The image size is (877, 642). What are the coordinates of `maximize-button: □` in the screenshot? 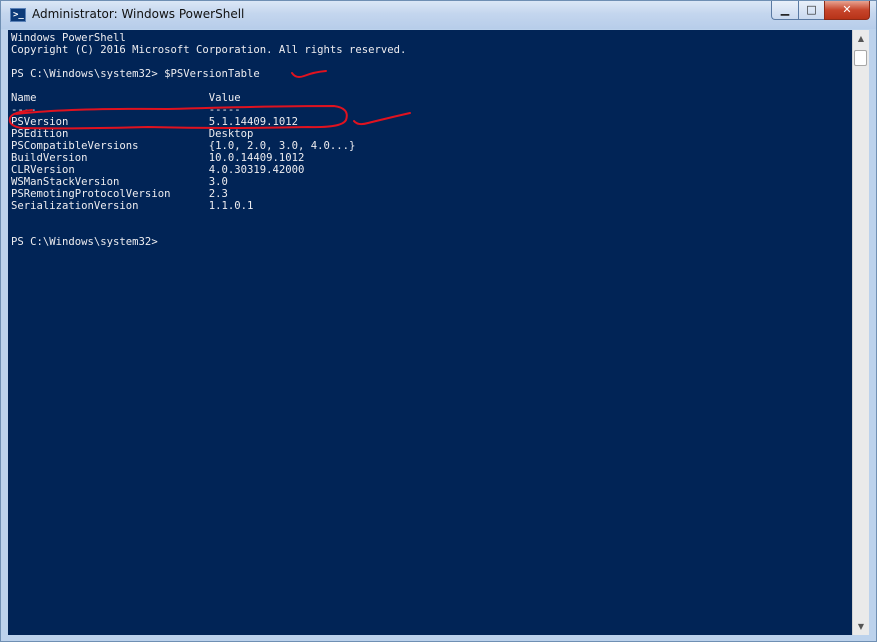 It's located at (811, 10).